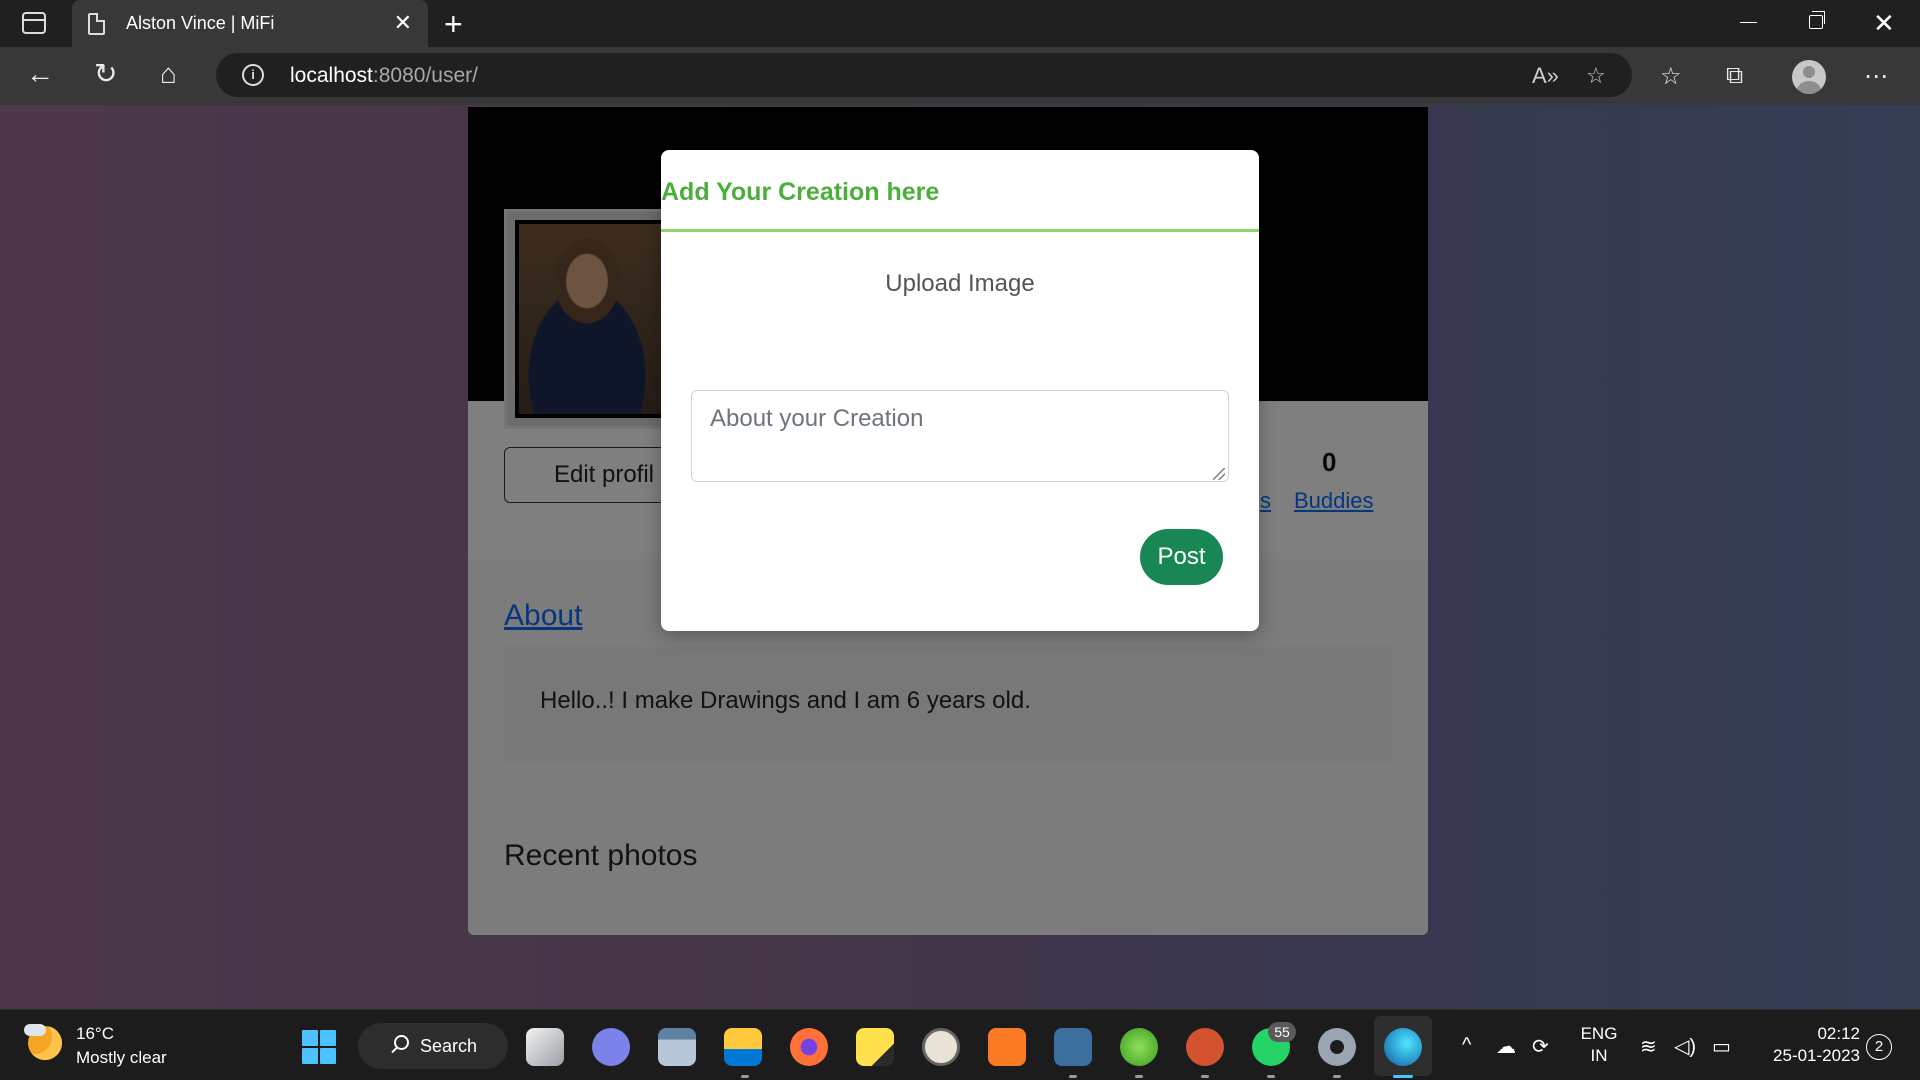 The width and height of the screenshot is (1920, 1080). I want to click on notification-badge: 2, so click(1879, 1047).